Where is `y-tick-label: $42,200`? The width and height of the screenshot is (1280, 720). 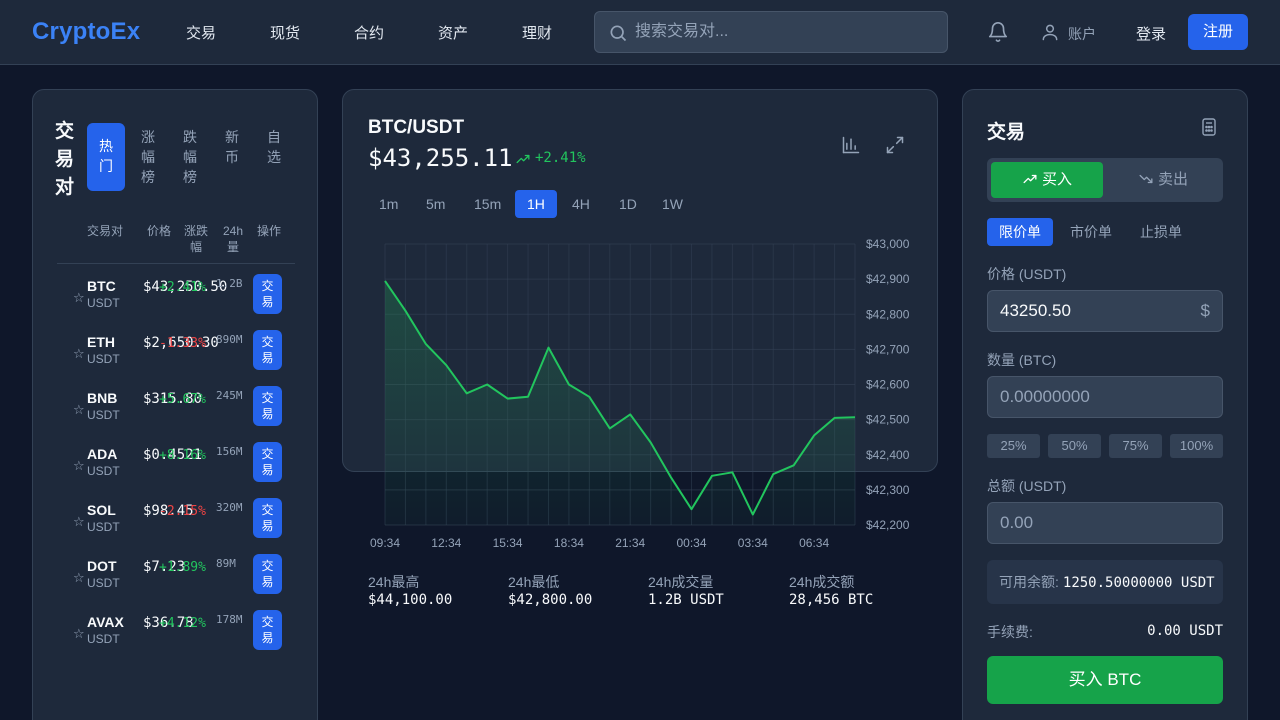
y-tick-label: $42,200 is located at coordinates (888, 525).